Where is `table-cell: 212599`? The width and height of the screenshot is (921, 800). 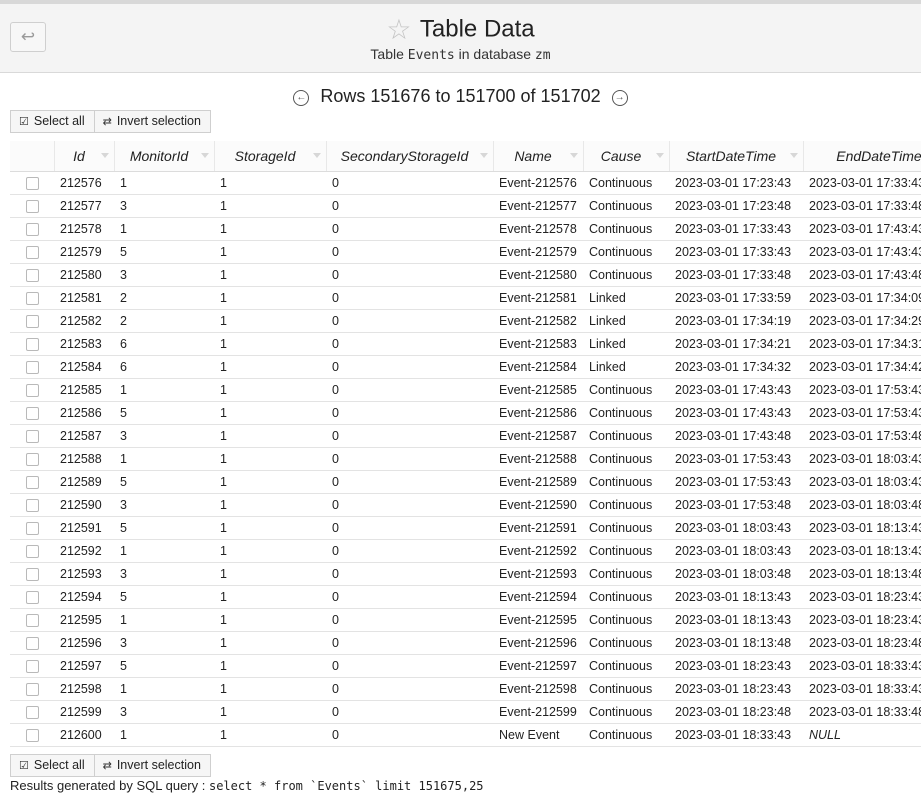
table-cell: 212599 is located at coordinates (84, 712).